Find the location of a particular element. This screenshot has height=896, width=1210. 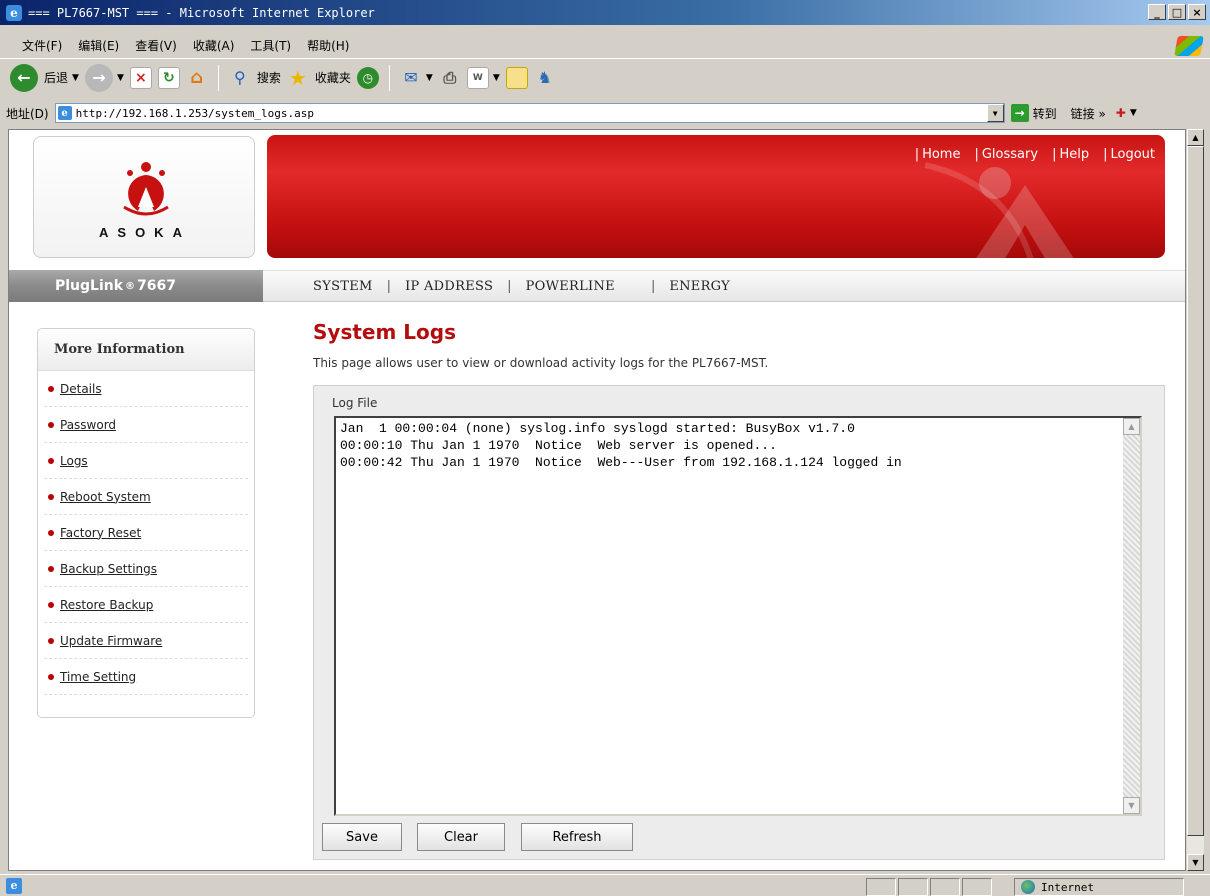

edit-icon: W is located at coordinates (477, 77).